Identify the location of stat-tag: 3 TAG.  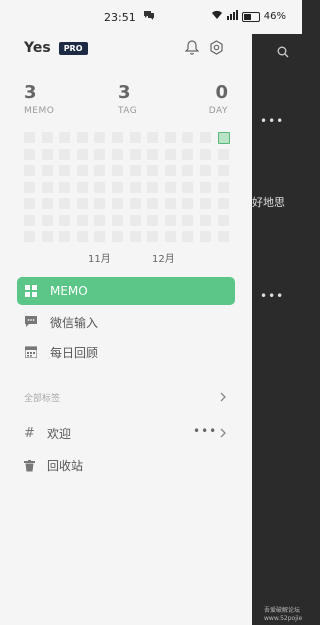
(127, 99).